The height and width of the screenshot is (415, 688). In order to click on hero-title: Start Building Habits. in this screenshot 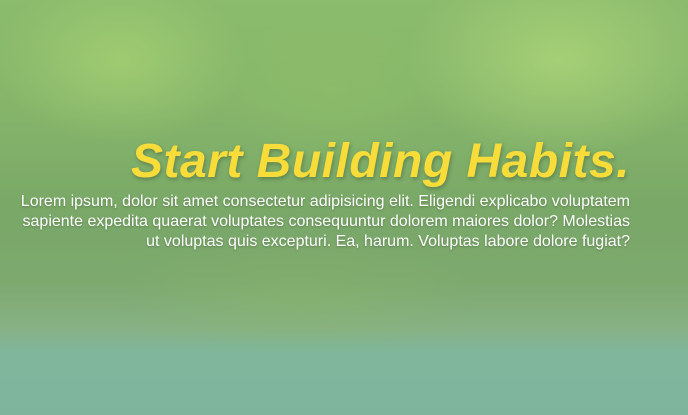, I will do `click(380, 161)`.